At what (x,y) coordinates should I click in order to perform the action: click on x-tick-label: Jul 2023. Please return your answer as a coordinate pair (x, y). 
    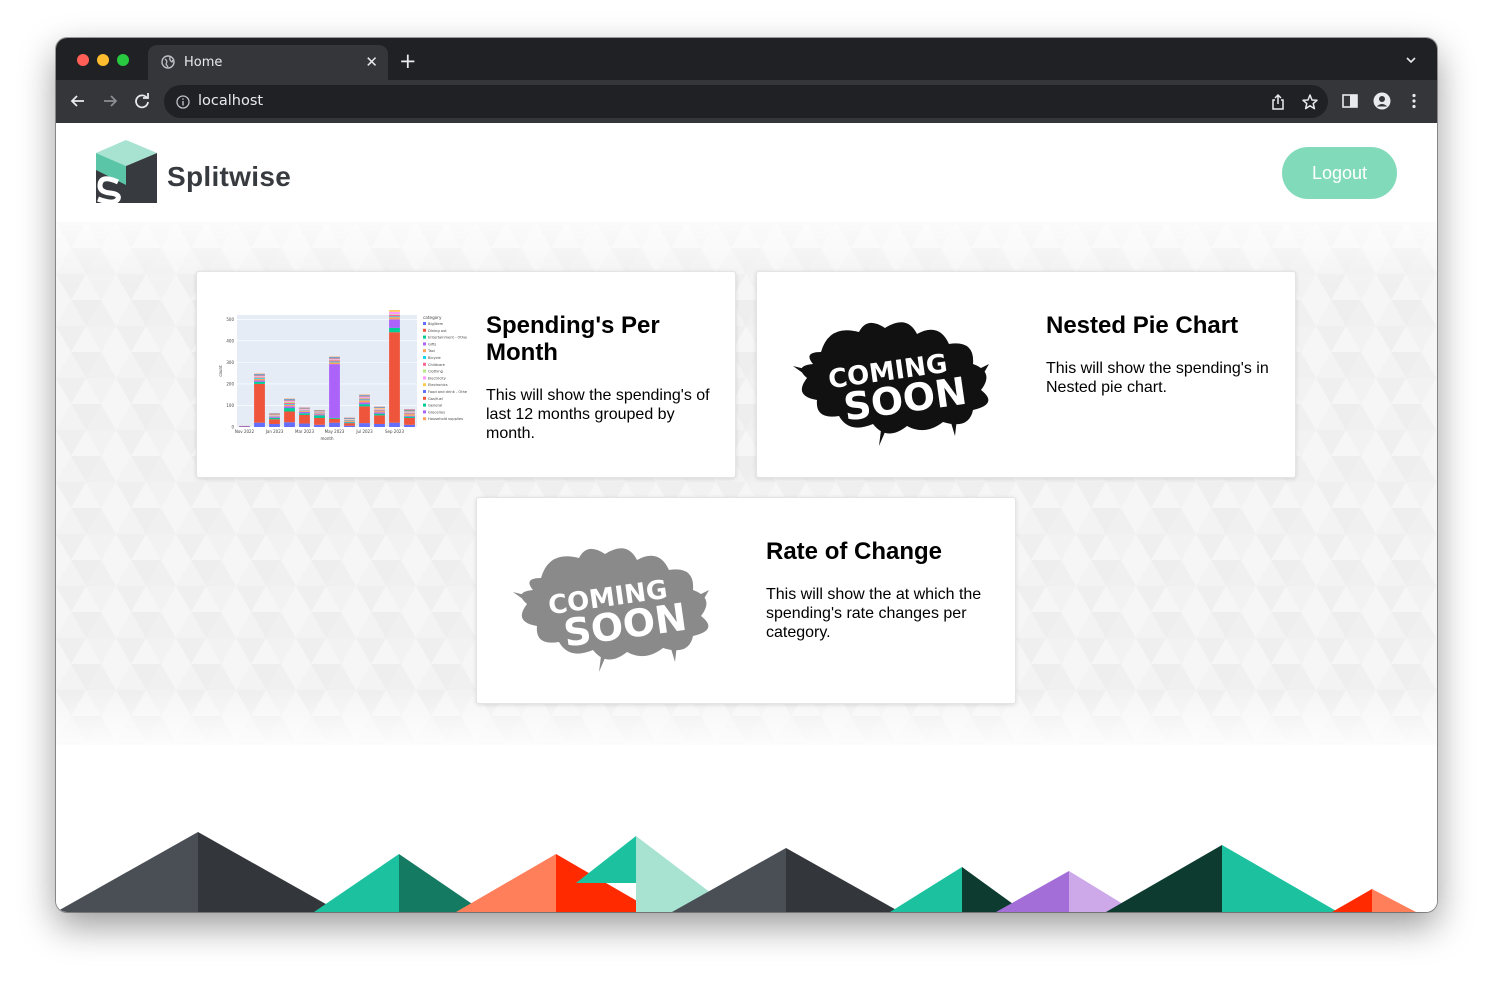
    Looking at the image, I should click on (364, 431).